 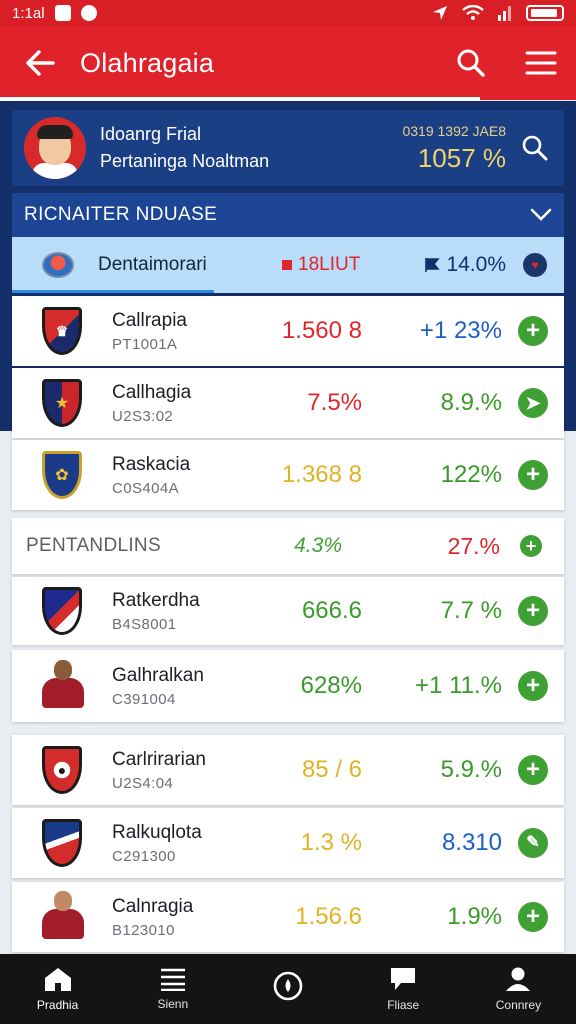 What do you see at coordinates (156, 600) in the screenshot?
I see `club-name: Ratkerdha` at bounding box center [156, 600].